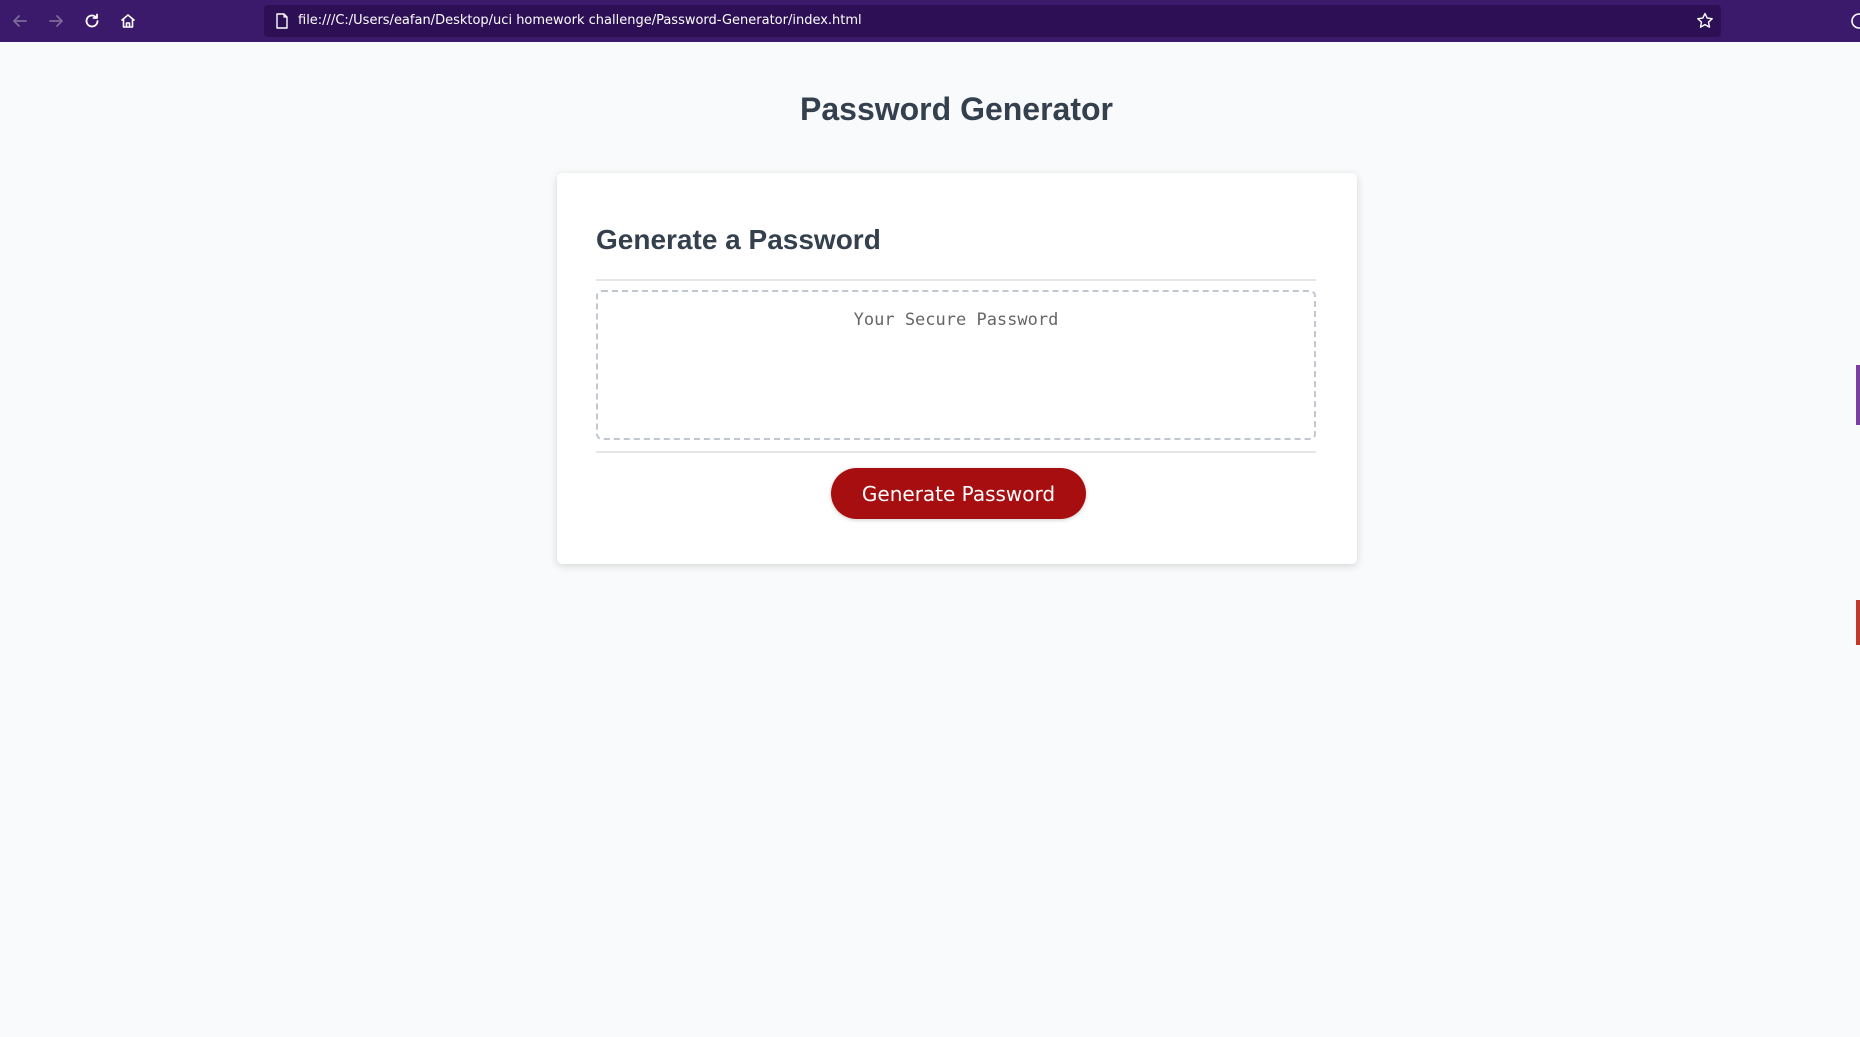  I want to click on reload-button, so click(92, 21).